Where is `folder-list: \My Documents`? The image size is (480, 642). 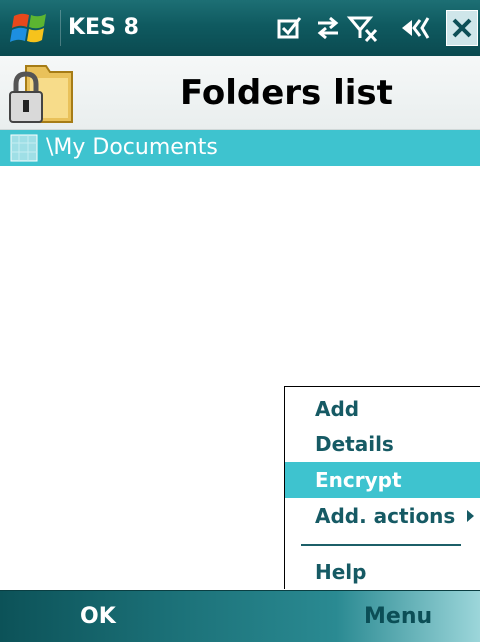
folder-list: \My Documents is located at coordinates (240, 148).